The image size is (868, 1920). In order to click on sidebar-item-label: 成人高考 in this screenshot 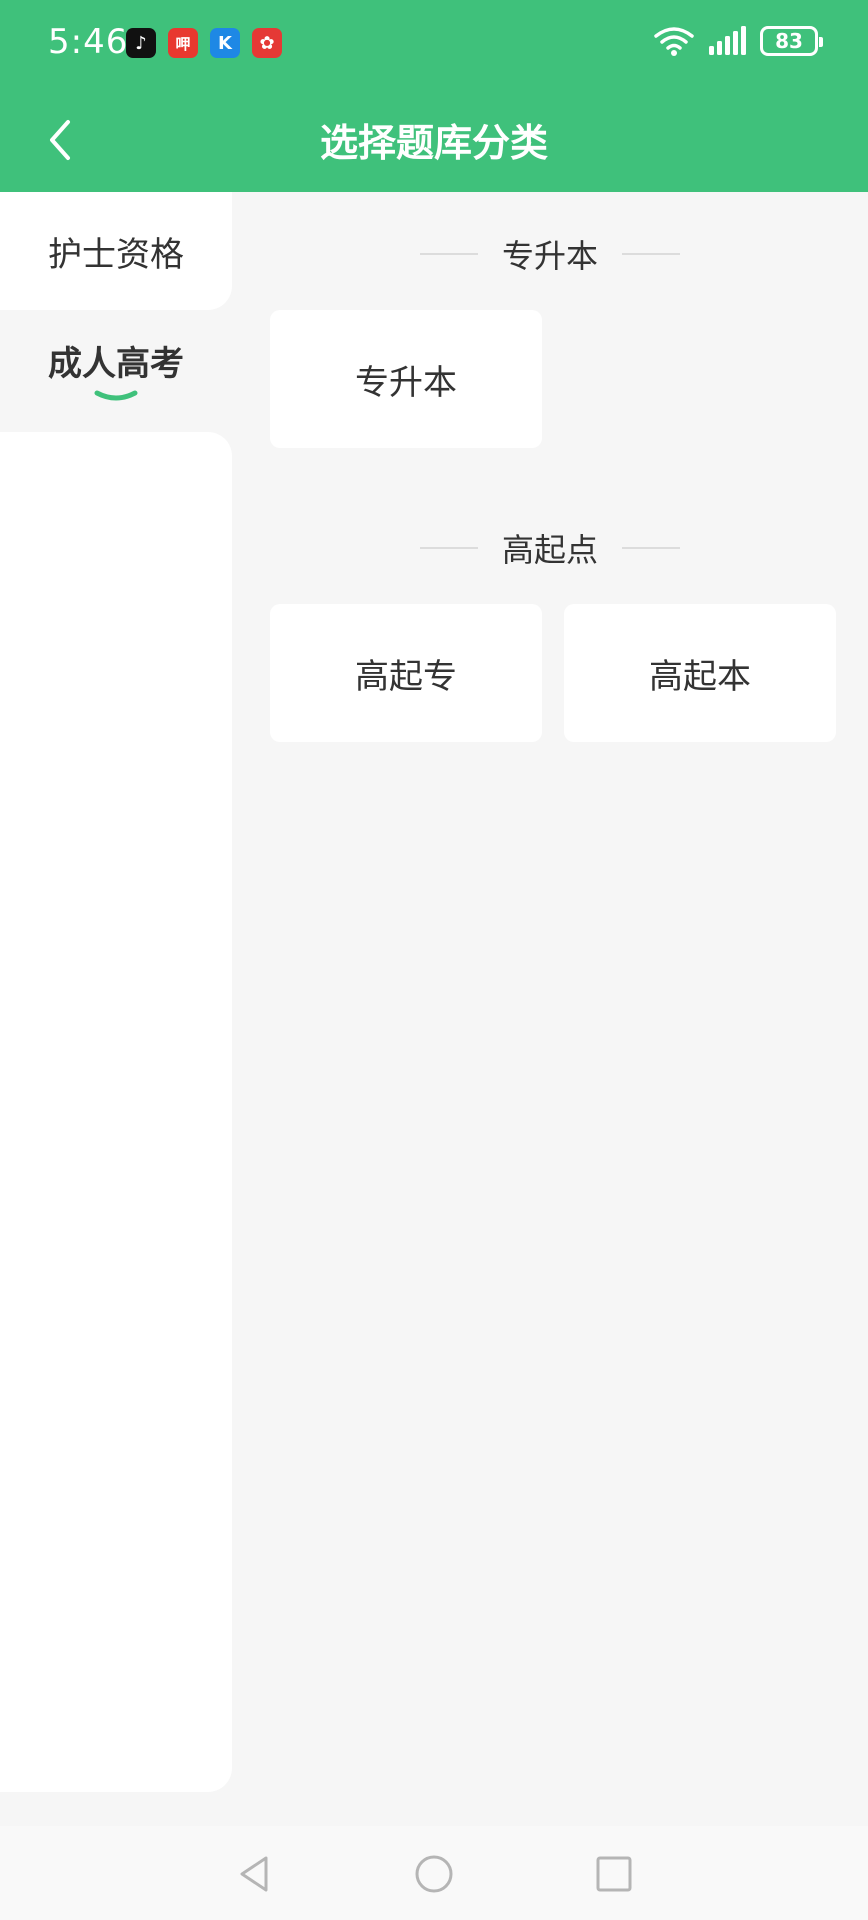, I will do `click(116, 363)`.